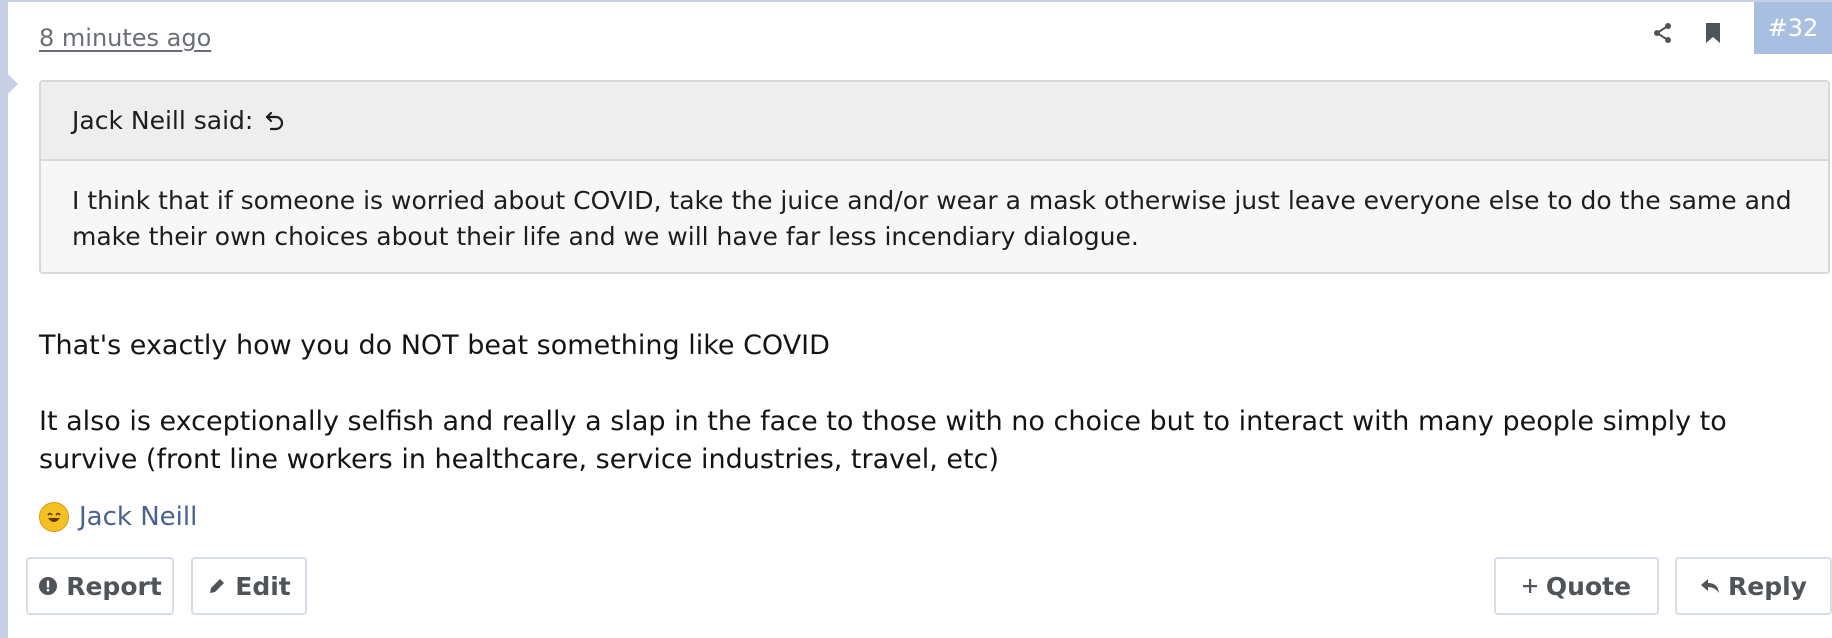 The width and height of the screenshot is (1832, 638). What do you see at coordinates (934, 121) in the screenshot?
I see `quote-header: Jack Neill said:` at bounding box center [934, 121].